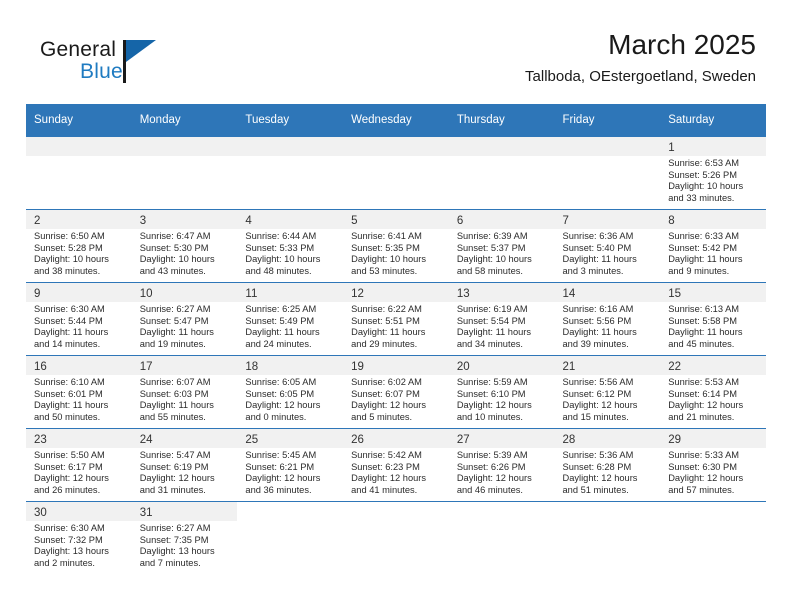 Image resolution: width=792 pixels, height=612 pixels. Describe the element at coordinates (389, 259) in the screenshot. I see `daylight-text-line1: Daylight: 10 hours` at that location.